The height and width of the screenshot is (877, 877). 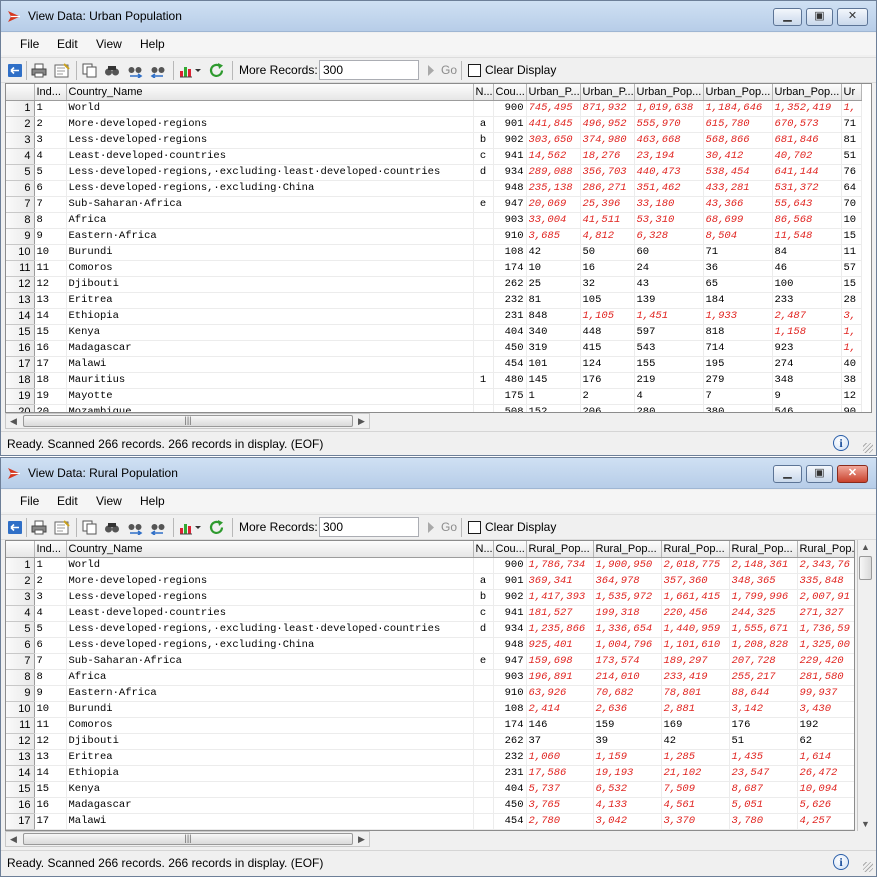 What do you see at coordinates (50, 677) in the screenshot?
I see `index-cell: 8` at bounding box center [50, 677].